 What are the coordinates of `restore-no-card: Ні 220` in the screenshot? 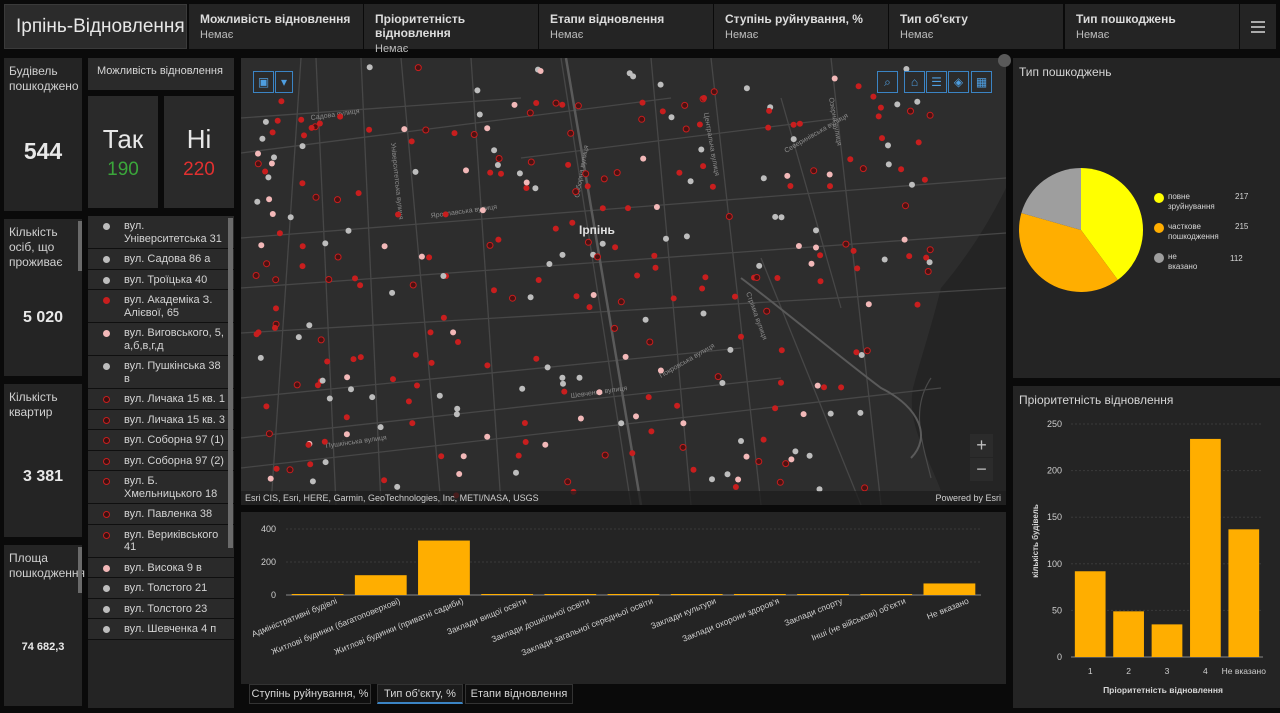 It's located at (199, 152).